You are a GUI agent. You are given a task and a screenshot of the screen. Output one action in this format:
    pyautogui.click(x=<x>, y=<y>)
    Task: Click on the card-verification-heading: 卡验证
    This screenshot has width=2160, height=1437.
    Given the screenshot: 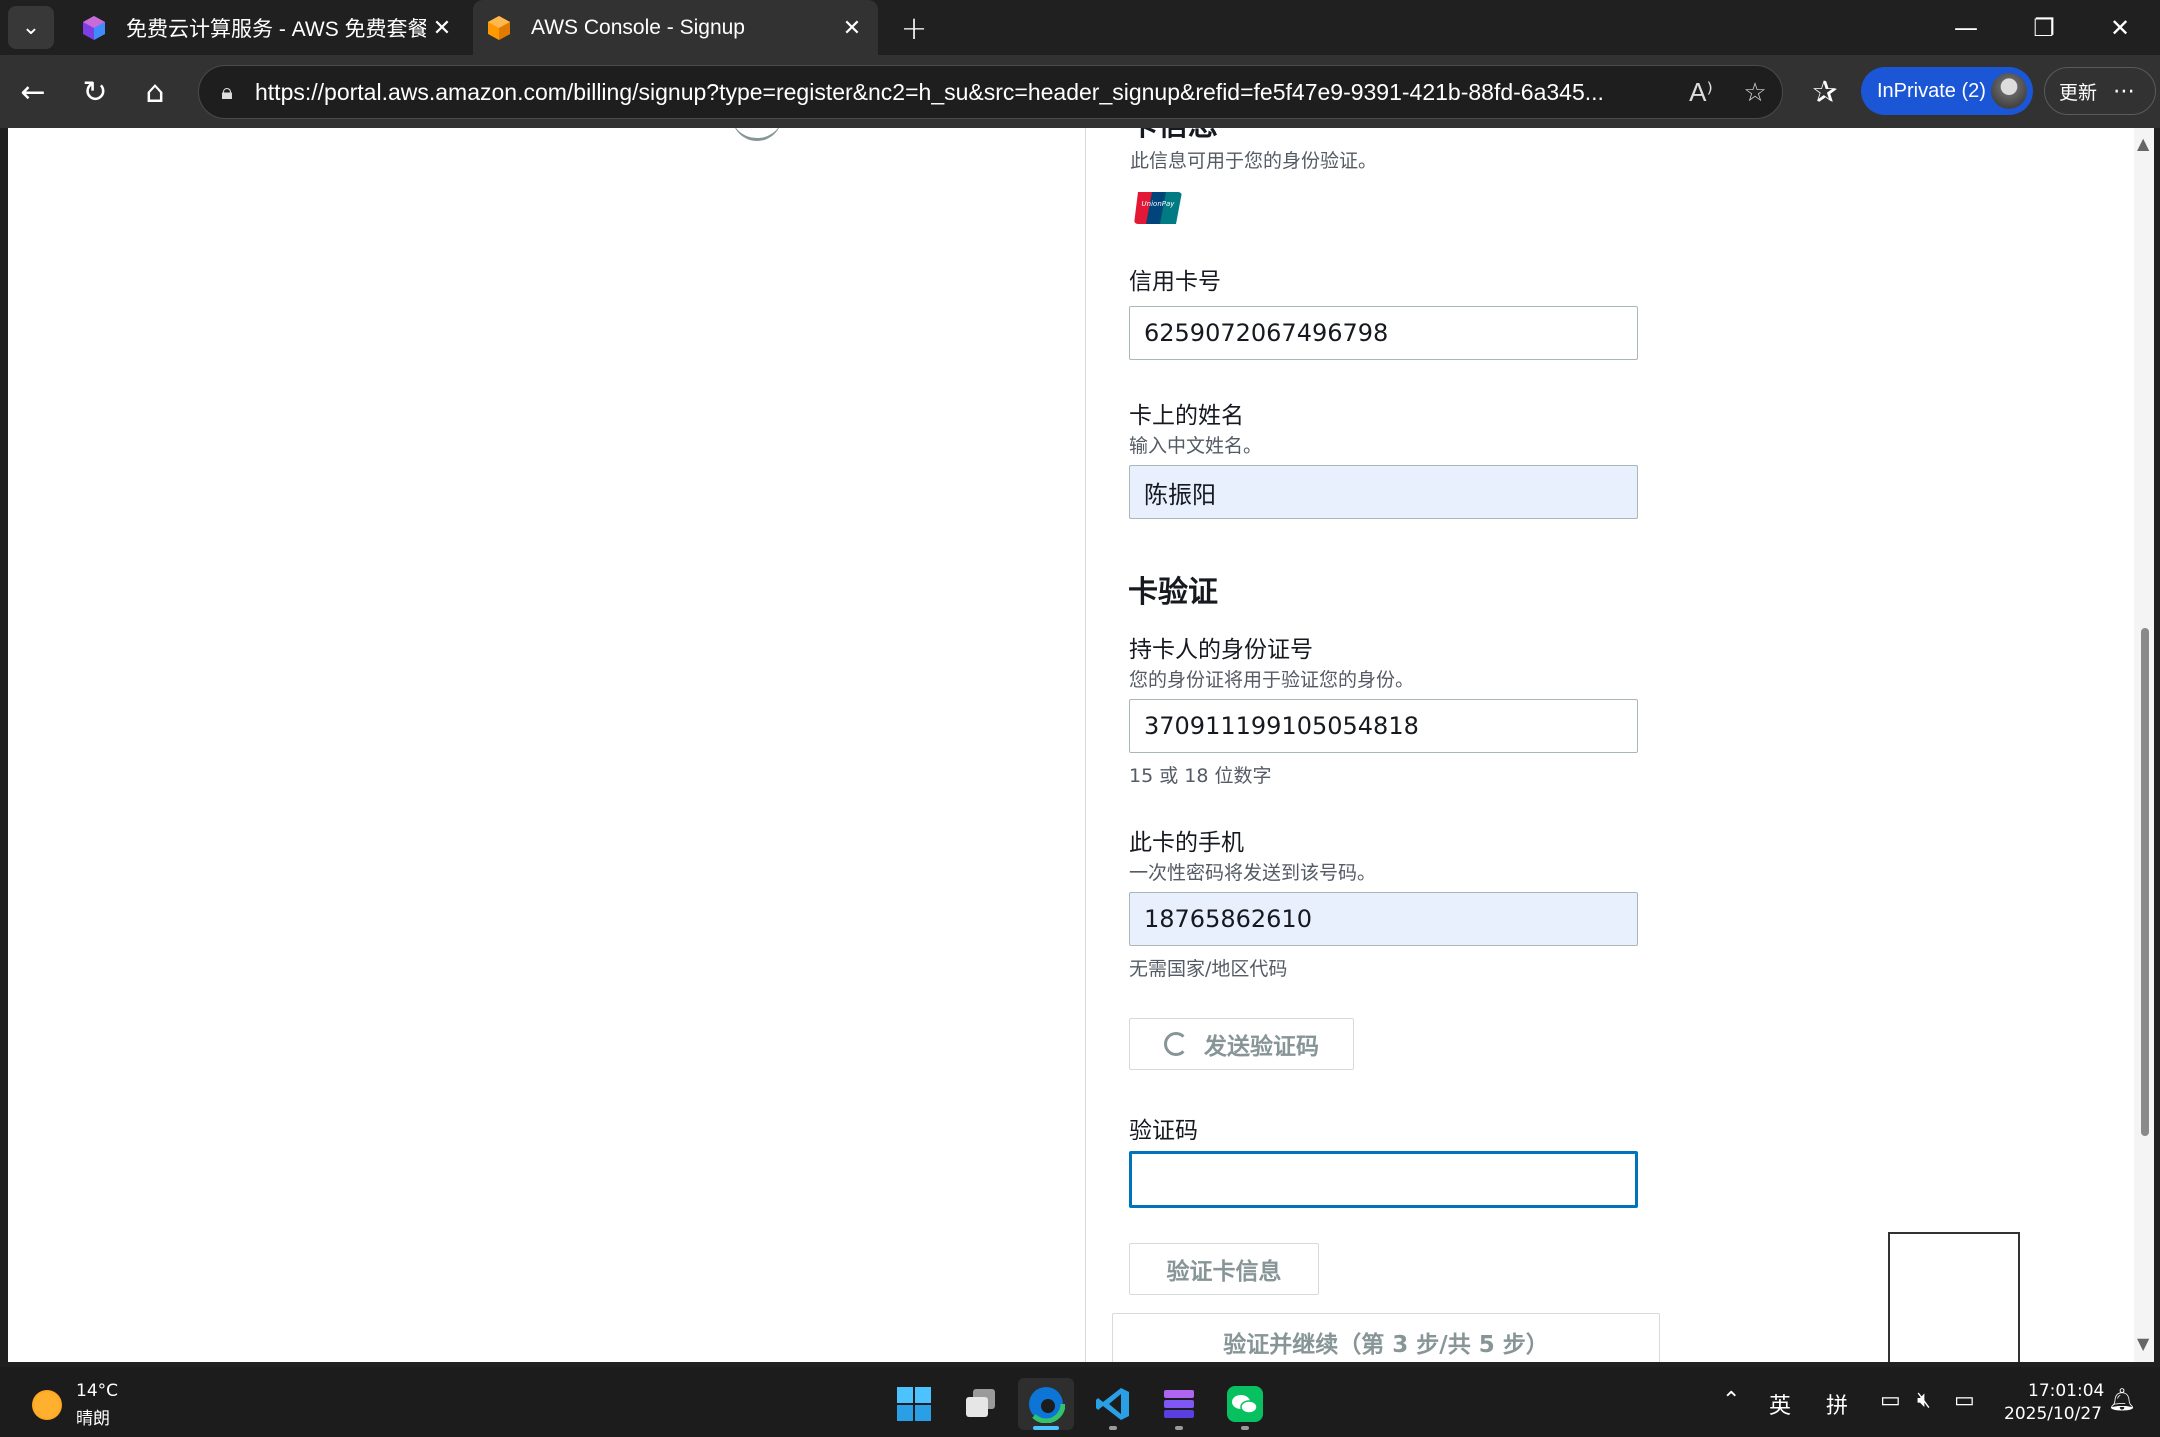 What is the action you would take?
    pyautogui.click(x=1173, y=592)
    